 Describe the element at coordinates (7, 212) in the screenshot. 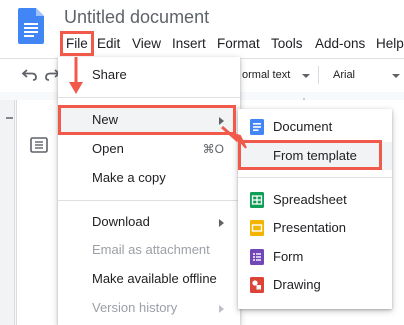

I see `vertical-ruler` at that location.